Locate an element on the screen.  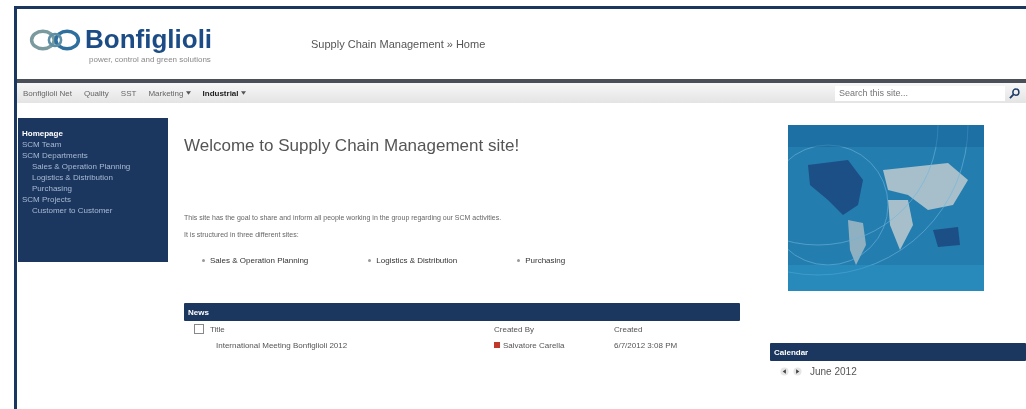
checkbox is located at coordinates (199, 329).